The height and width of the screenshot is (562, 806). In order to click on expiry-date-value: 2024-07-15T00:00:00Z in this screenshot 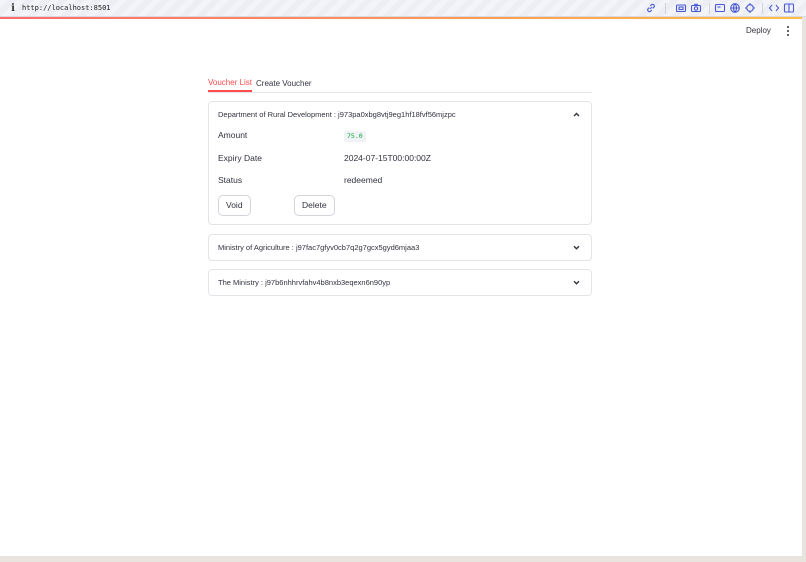, I will do `click(387, 158)`.